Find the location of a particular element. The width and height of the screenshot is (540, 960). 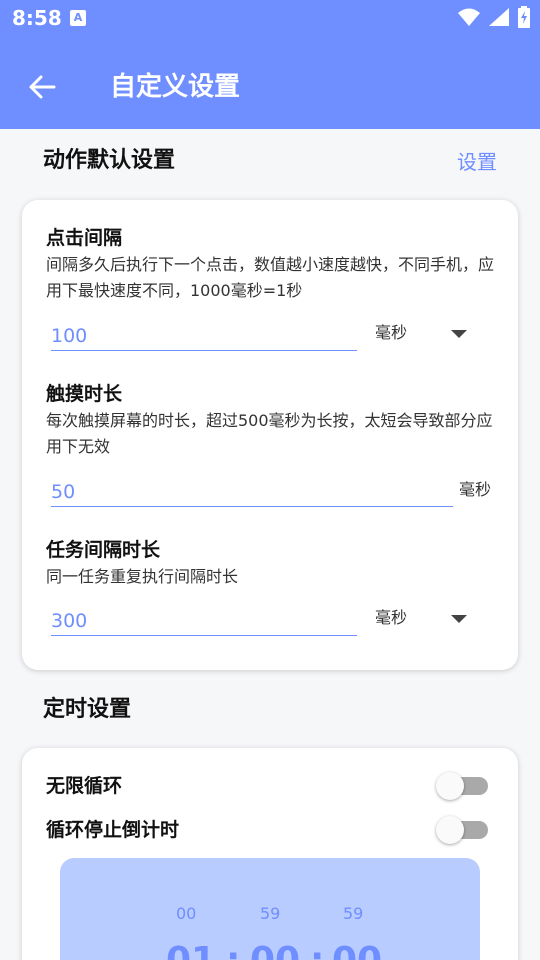

status-time: 8:58 is located at coordinates (37, 18).